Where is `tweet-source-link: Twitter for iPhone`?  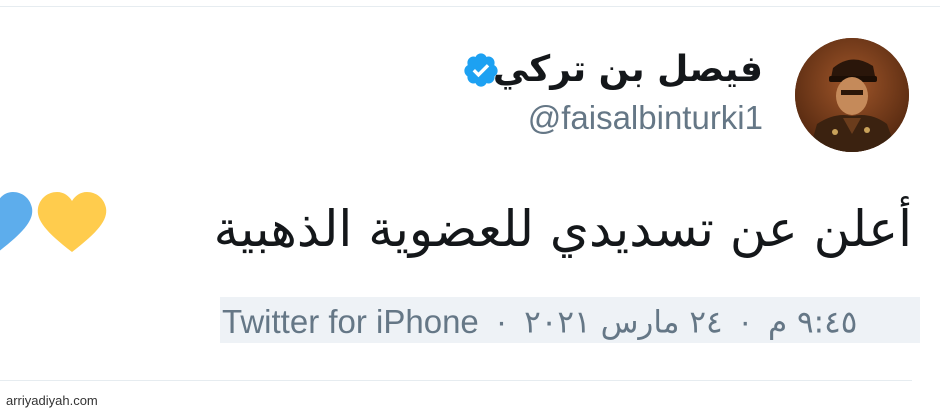 tweet-source-link: Twitter for iPhone is located at coordinates (350, 321).